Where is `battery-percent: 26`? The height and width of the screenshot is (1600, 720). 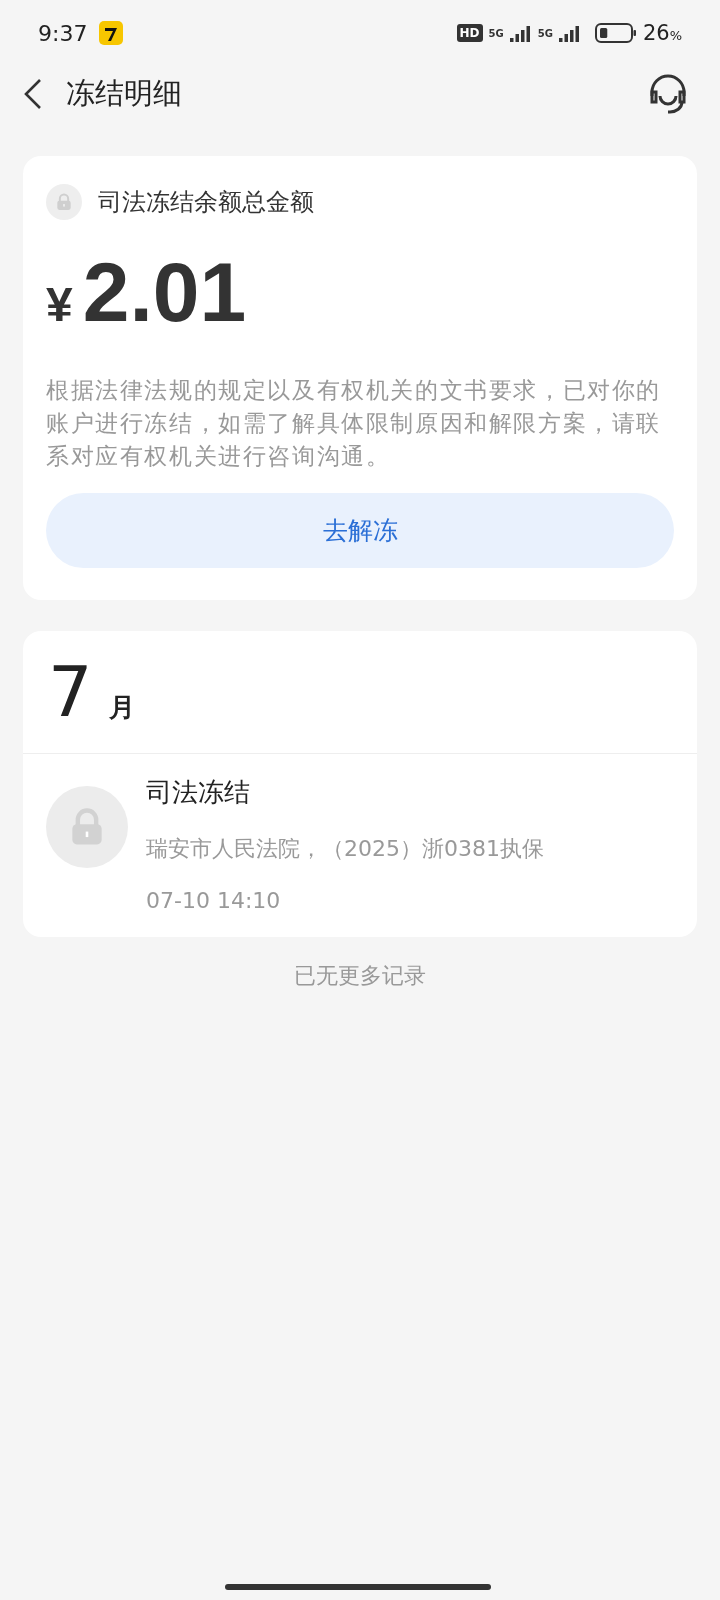 battery-percent: 26 is located at coordinates (656, 33).